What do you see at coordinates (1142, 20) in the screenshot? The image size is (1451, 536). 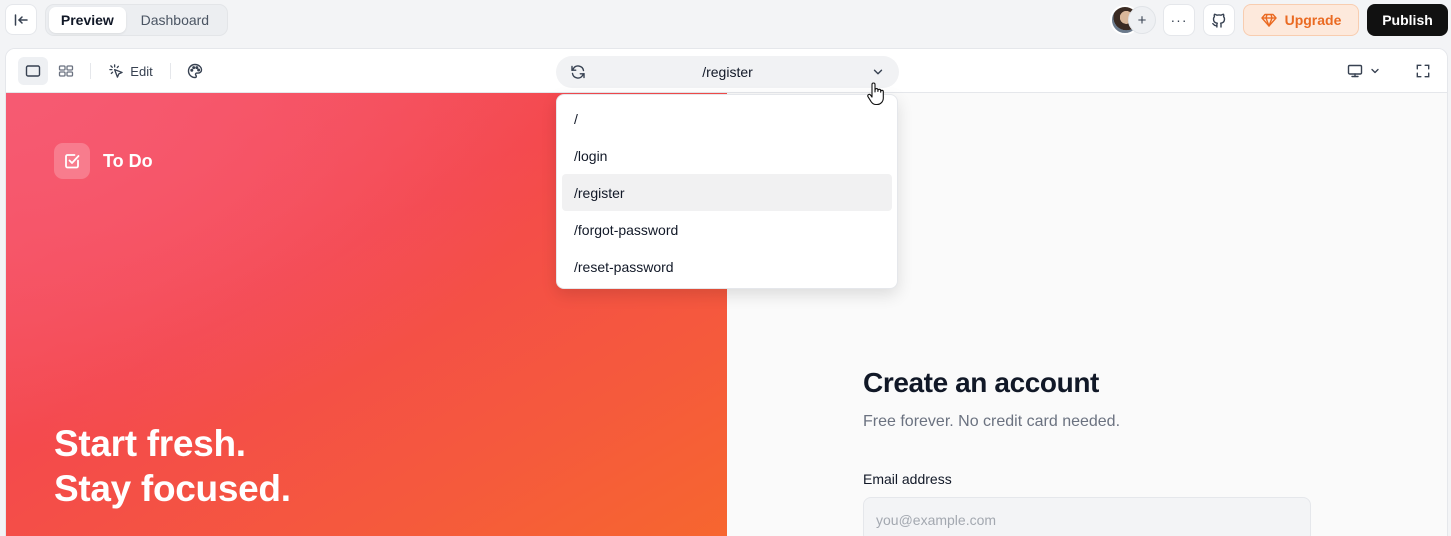 I see `add-collaborator-button: +` at bounding box center [1142, 20].